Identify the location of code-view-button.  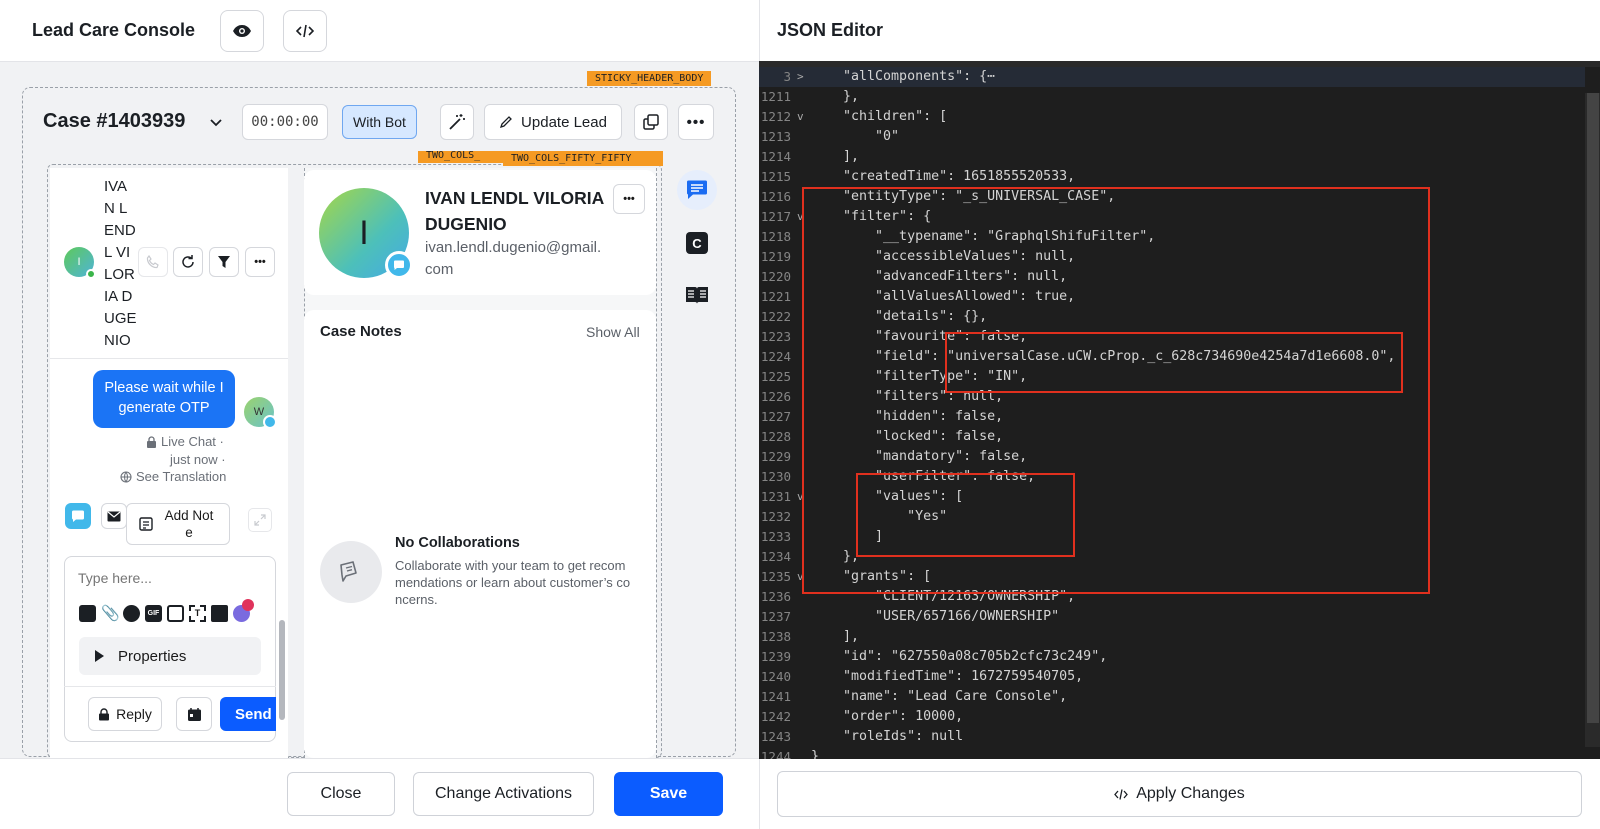
(305, 31).